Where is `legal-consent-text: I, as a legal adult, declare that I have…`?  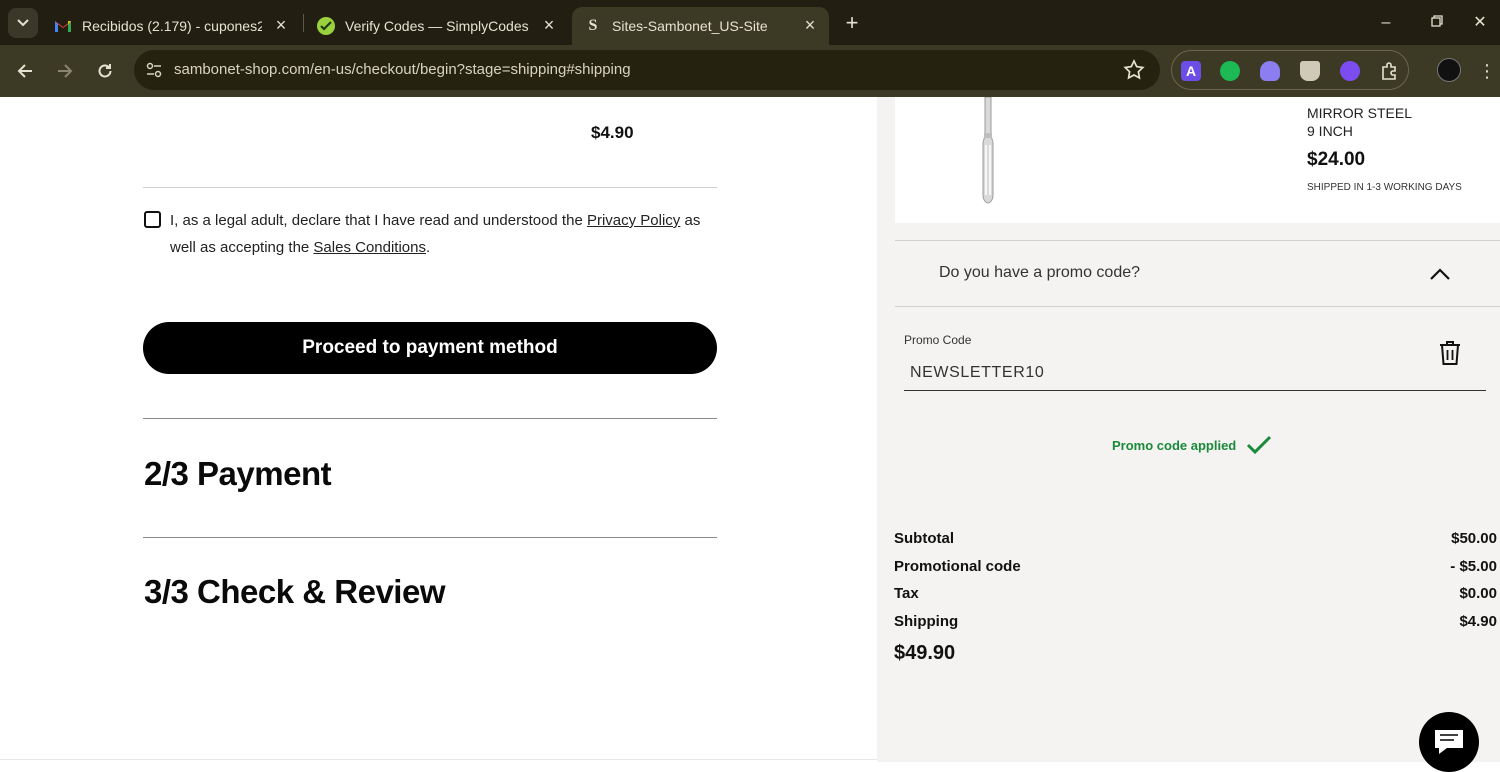
legal-consent-text: I, as a legal adult, declare that I have… is located at coordinates (445, 234).